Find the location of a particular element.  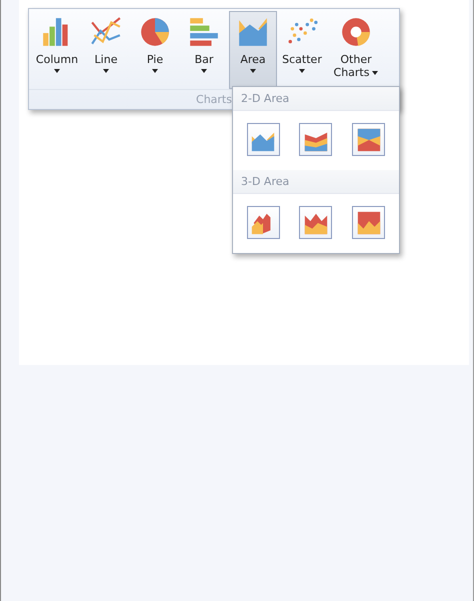

area-chart-icon is located at coordinates (253, 32).